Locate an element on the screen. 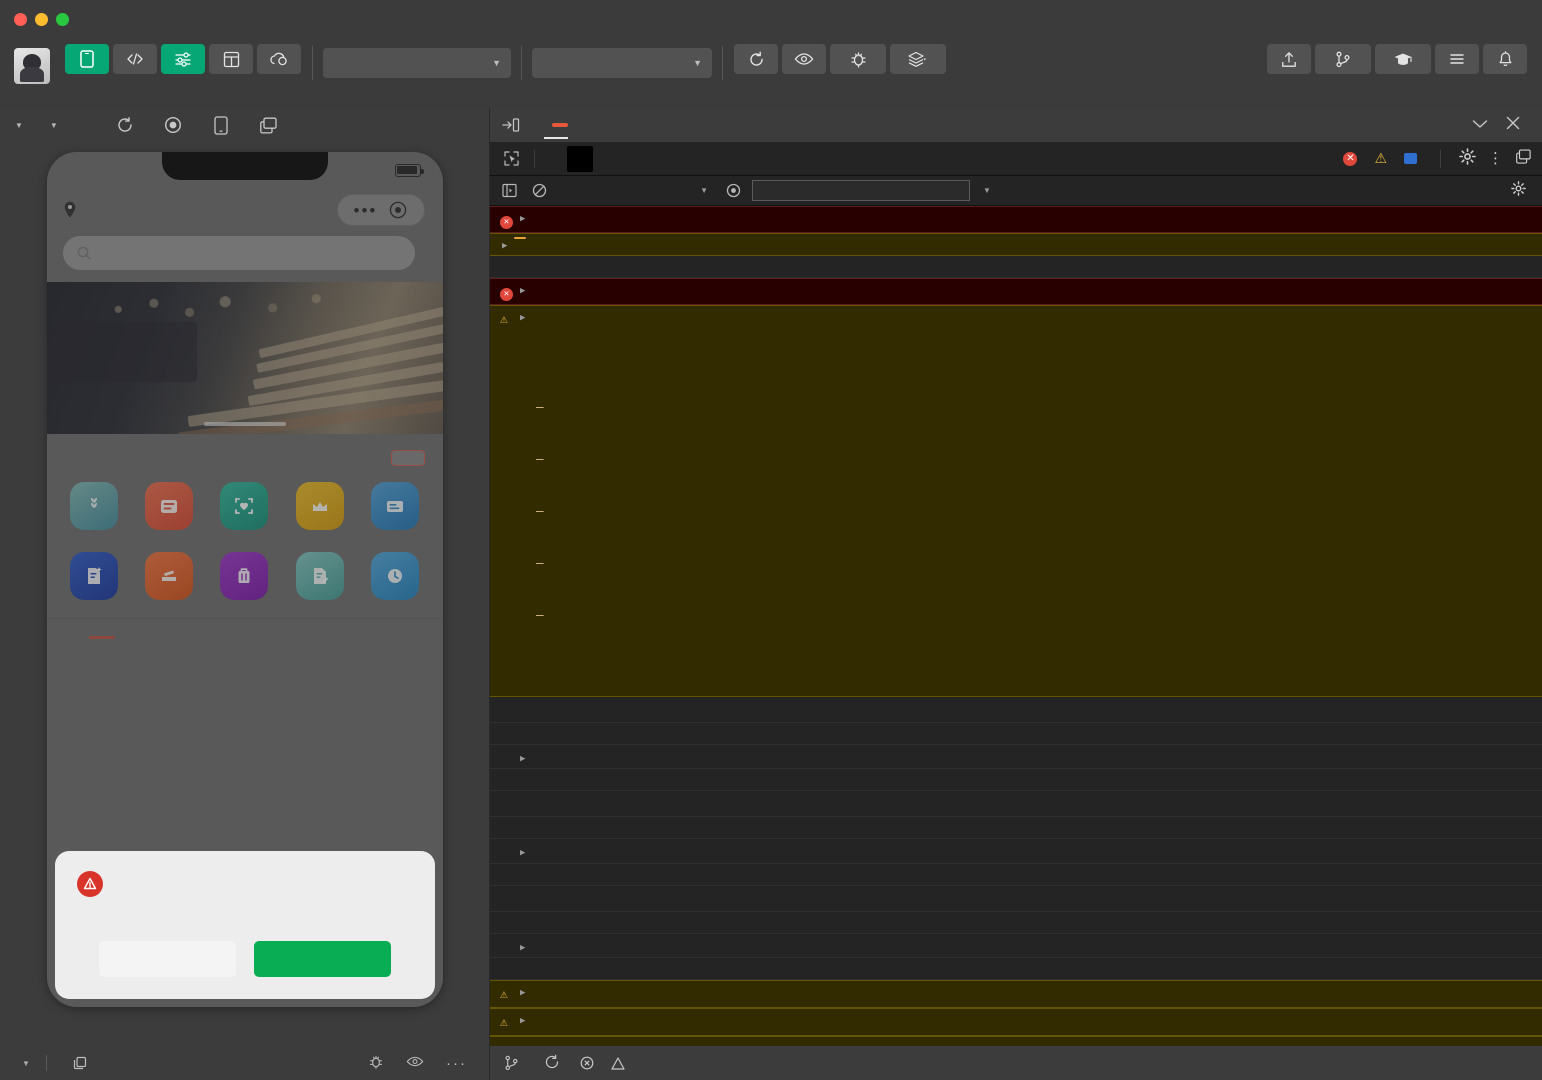  panel-tab-more is located at coordinates (762, 159).